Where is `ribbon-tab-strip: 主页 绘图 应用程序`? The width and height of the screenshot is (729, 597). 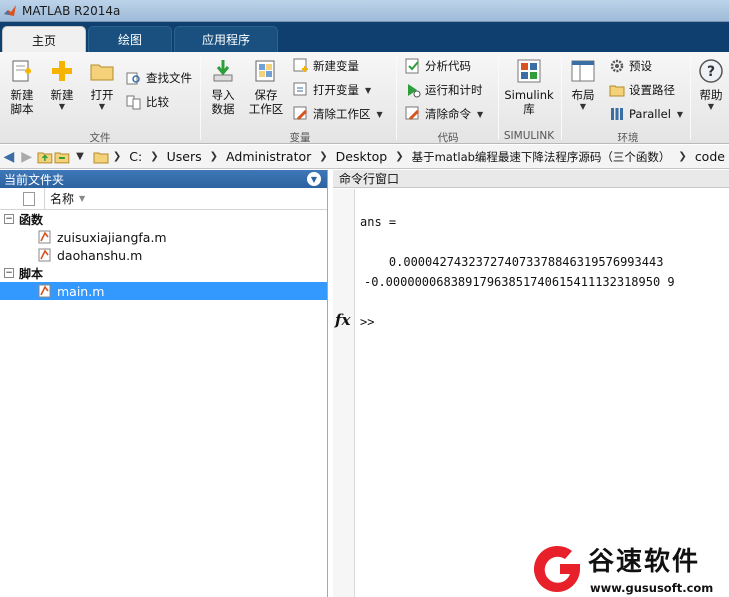
ribbon-tab-strip: 主页 绘图 应用程序 is located at coordinates (364, 37).